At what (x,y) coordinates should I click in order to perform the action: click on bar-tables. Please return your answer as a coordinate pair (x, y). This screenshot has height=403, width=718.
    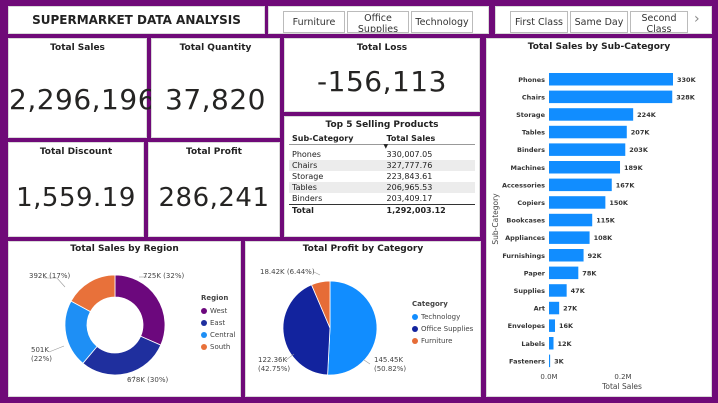
    Looking at the image, I should click on (588, 132).